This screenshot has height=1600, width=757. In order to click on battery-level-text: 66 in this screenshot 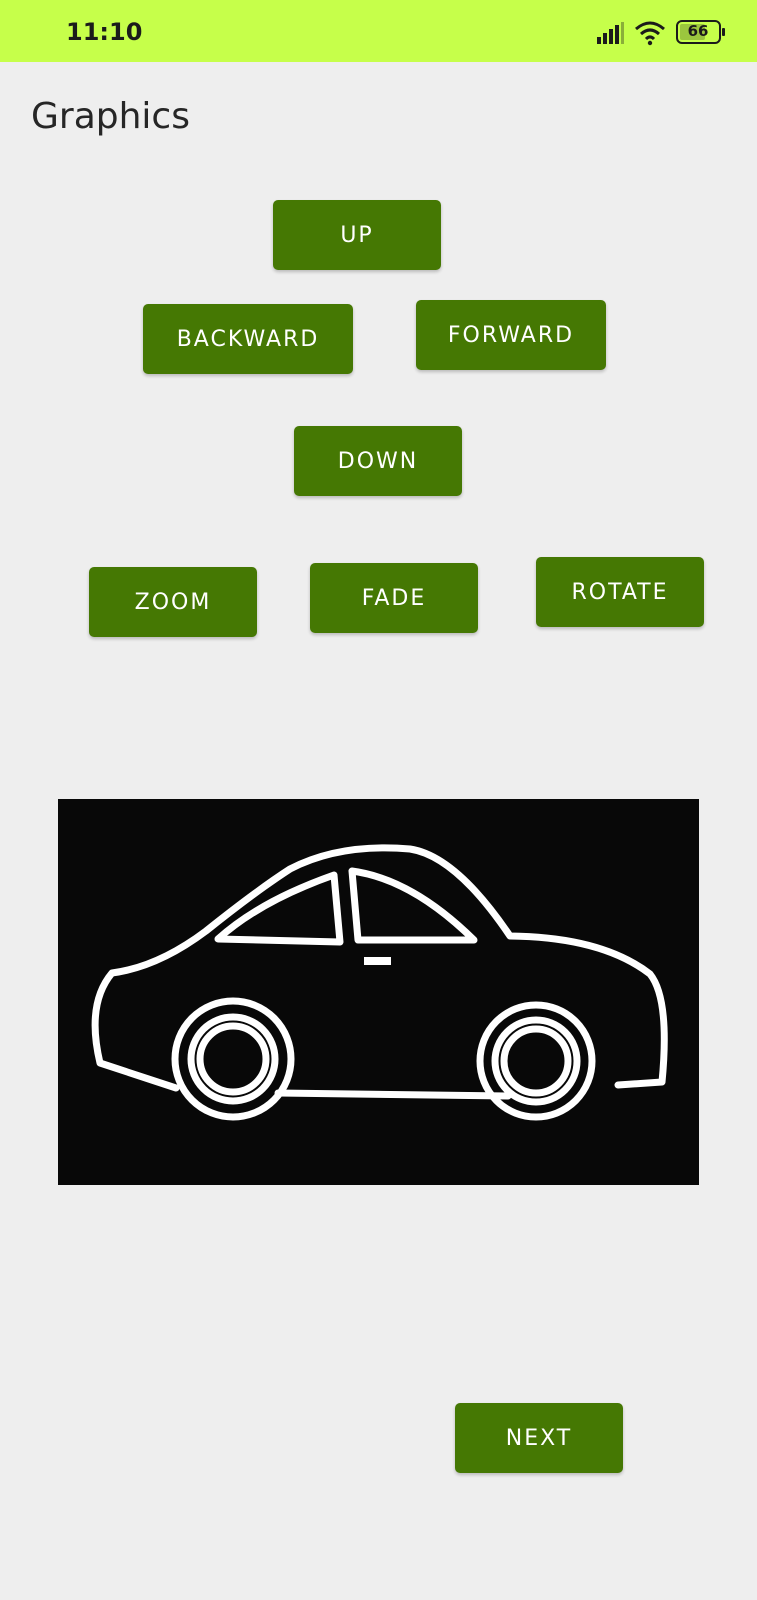, I will do `click(698, 31)`.